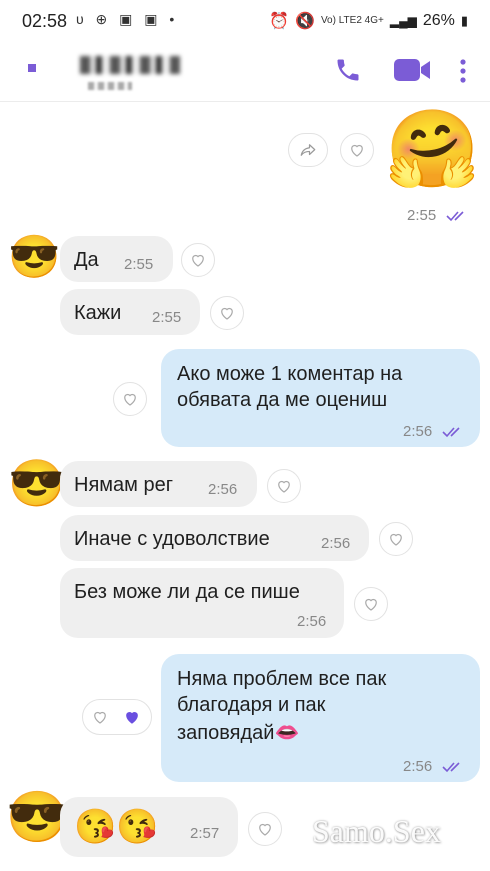 Image resolution: width=490 pixels, height=871 pixels. Describe the element at coordinates (130, 65) in the screenshot. I see `contact-name` at that location.